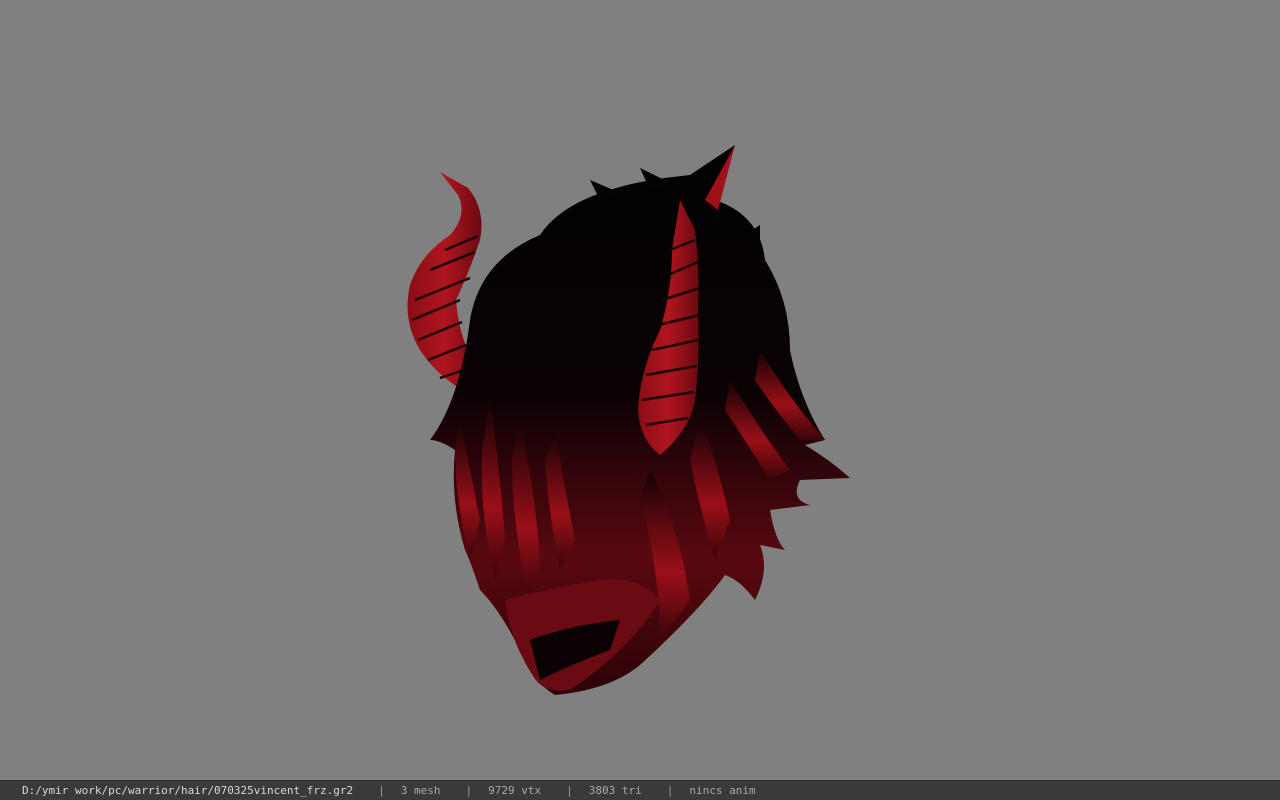 The image size is (1280, 800). What do you see at coordinates (515, 790) in the screenshot?
I see `vertex-count: 9729 vtx` at bounding box center [515, 790].